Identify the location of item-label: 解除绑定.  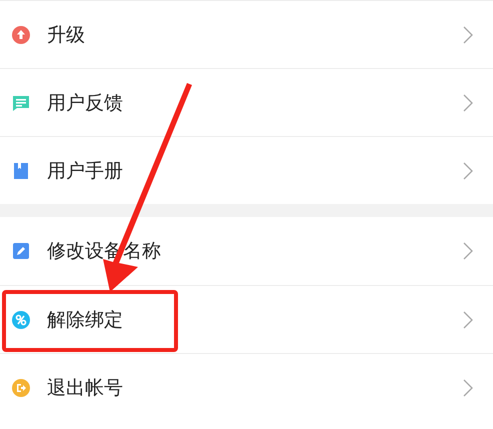
(85, 320).